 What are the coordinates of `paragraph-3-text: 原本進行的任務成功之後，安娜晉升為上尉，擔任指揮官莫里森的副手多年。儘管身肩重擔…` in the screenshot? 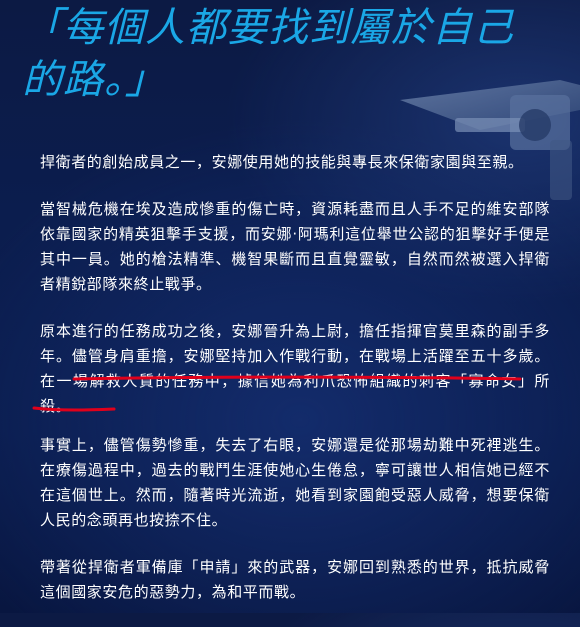 It's located at (295, 343).